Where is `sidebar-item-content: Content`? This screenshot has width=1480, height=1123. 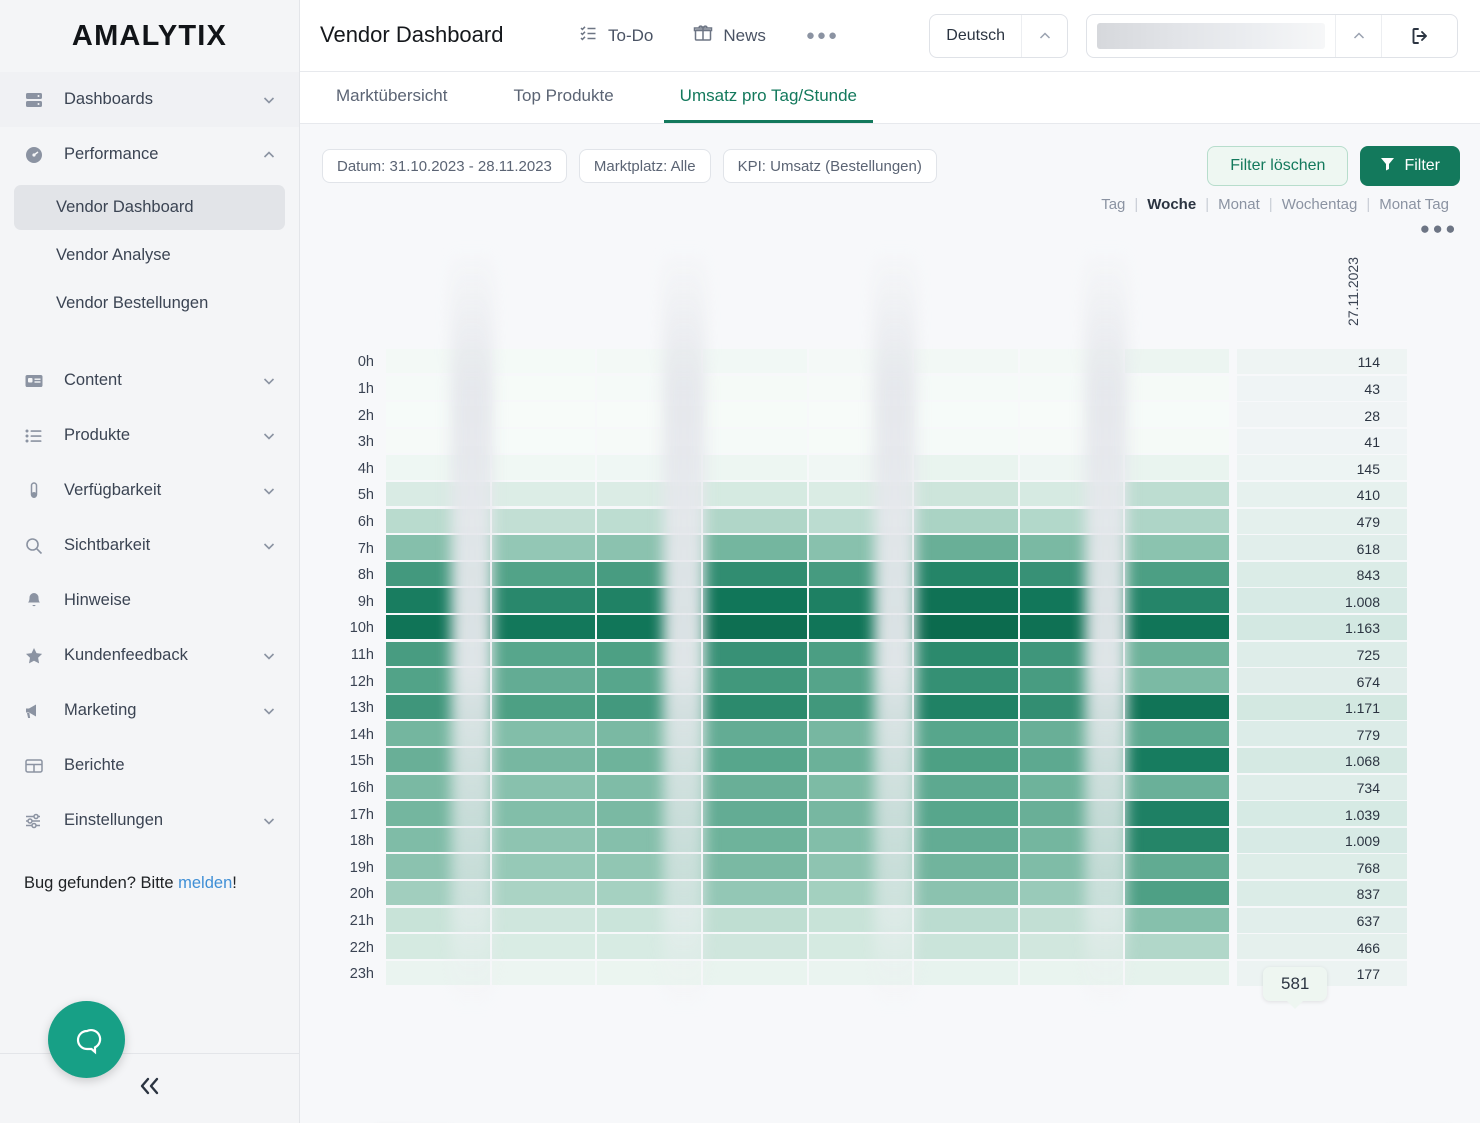
sidebar-item-content: Content is located at coordinates (149, 380).